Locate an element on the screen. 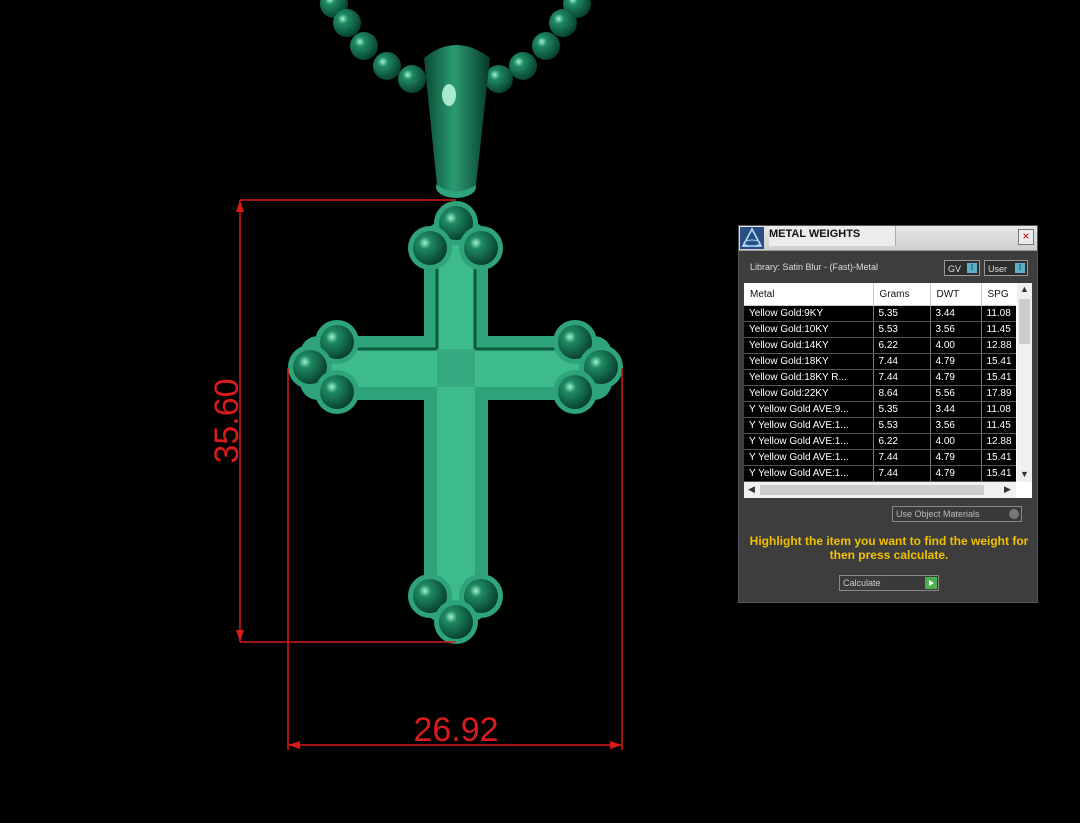  library-label: Library: Satin Blur - (Fast)-Metal is located at coordinates (814, 267).